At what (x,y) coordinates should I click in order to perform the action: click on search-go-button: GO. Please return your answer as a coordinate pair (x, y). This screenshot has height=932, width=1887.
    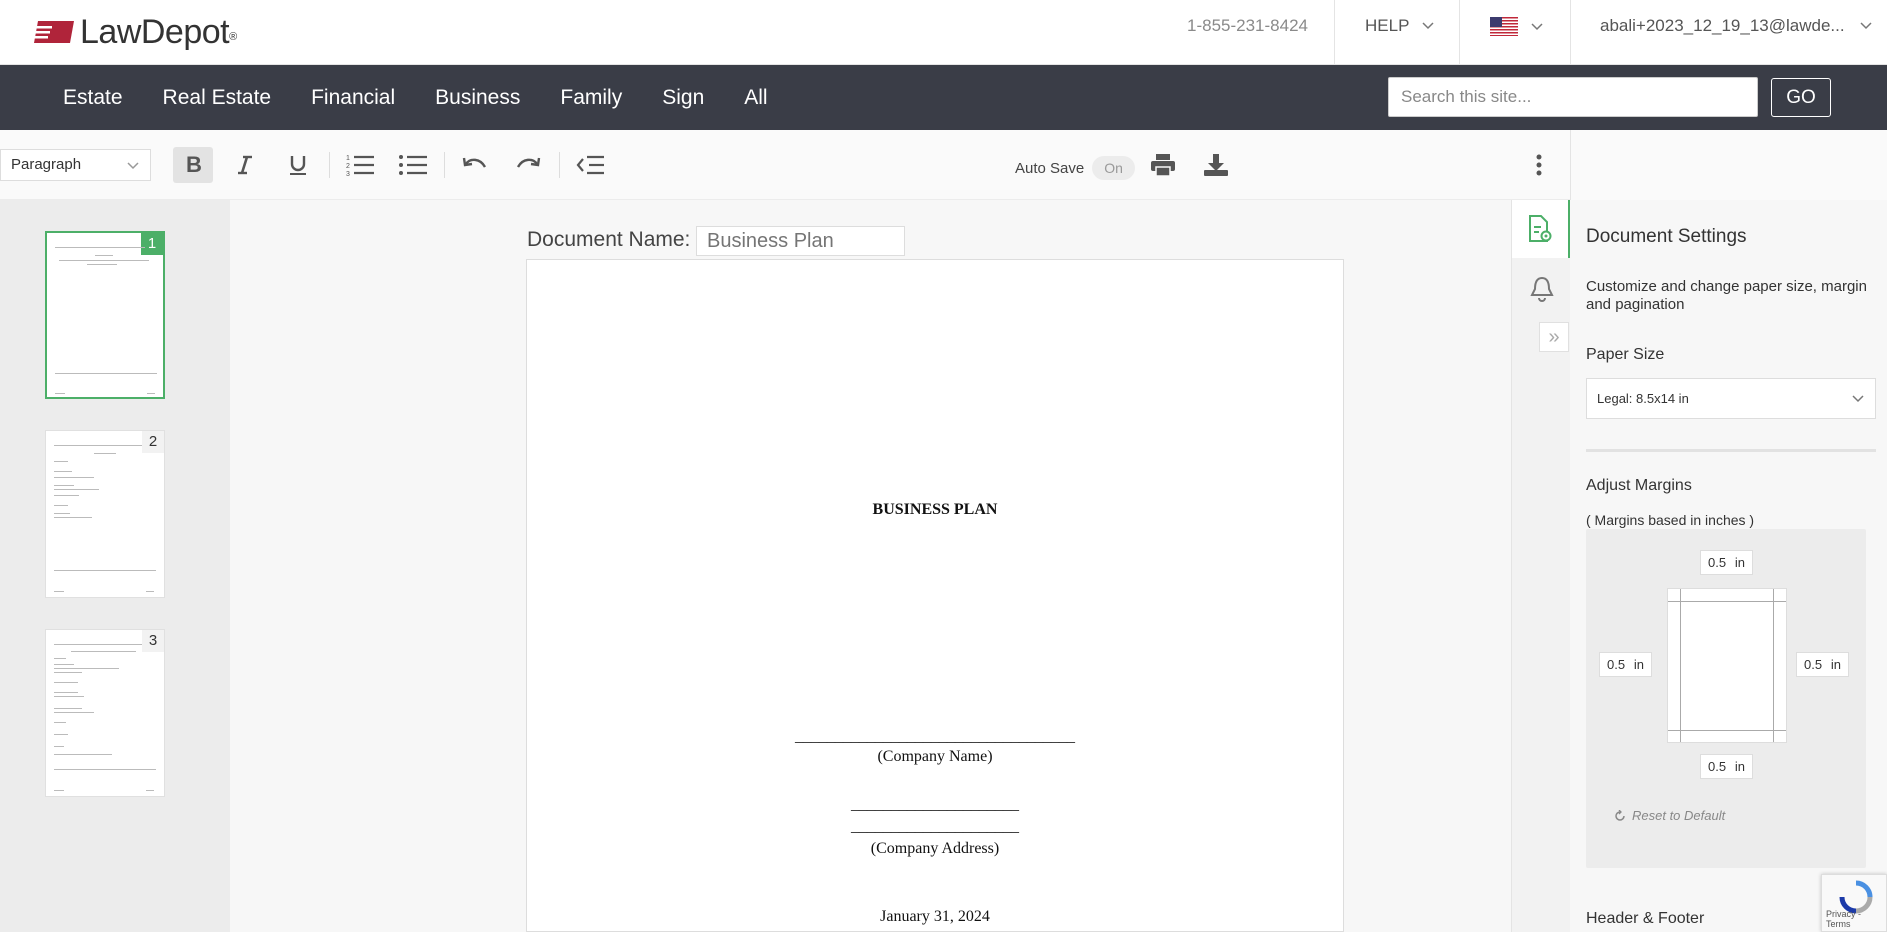
    Looking at the image, I should click on (1801, 97).